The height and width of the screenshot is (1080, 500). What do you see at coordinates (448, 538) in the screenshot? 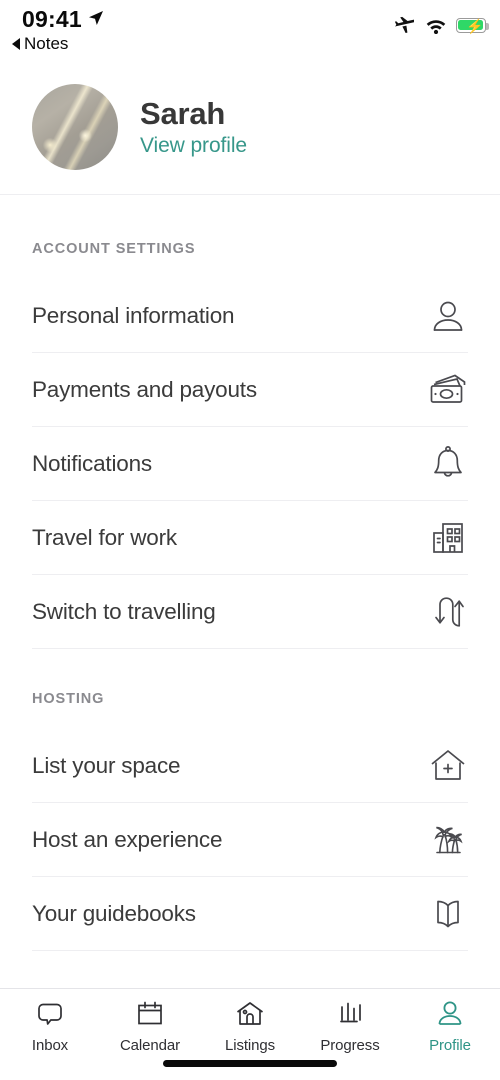
I see `office-building-icon` at bounding box center [448, 538].